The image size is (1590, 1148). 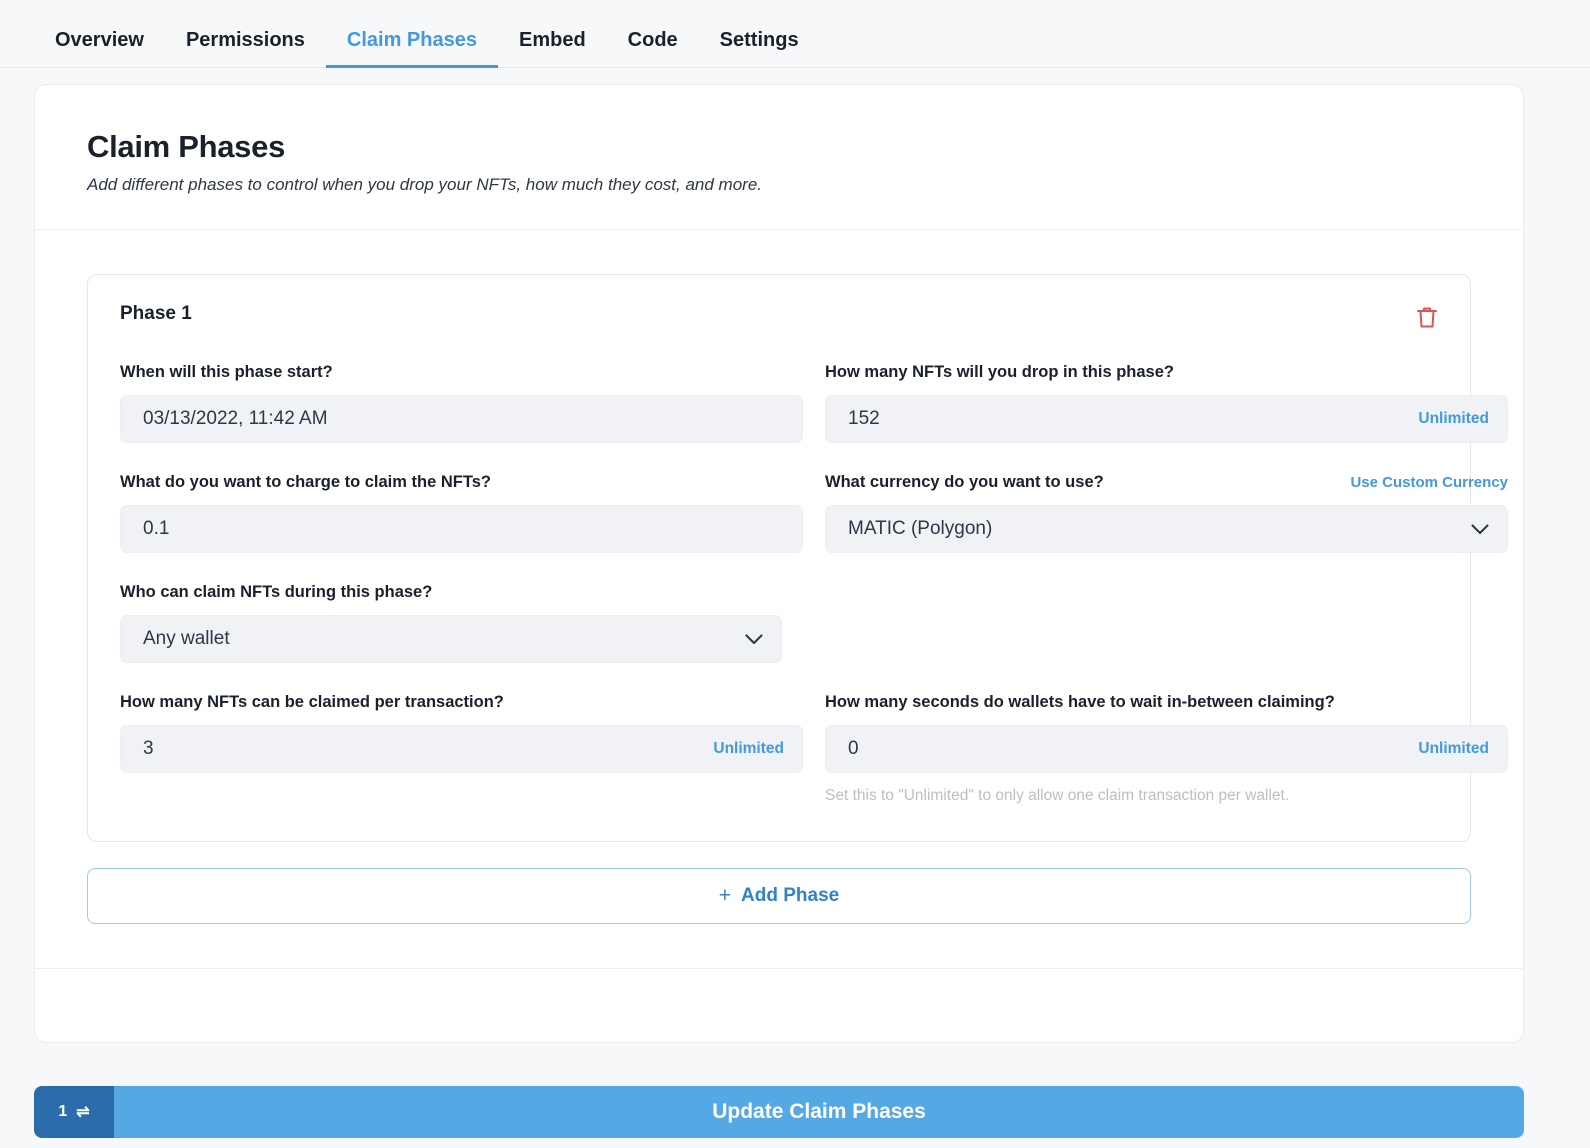 I want to click on supply-unlimited-button: Unlimited, so click(x=1453, y=419).